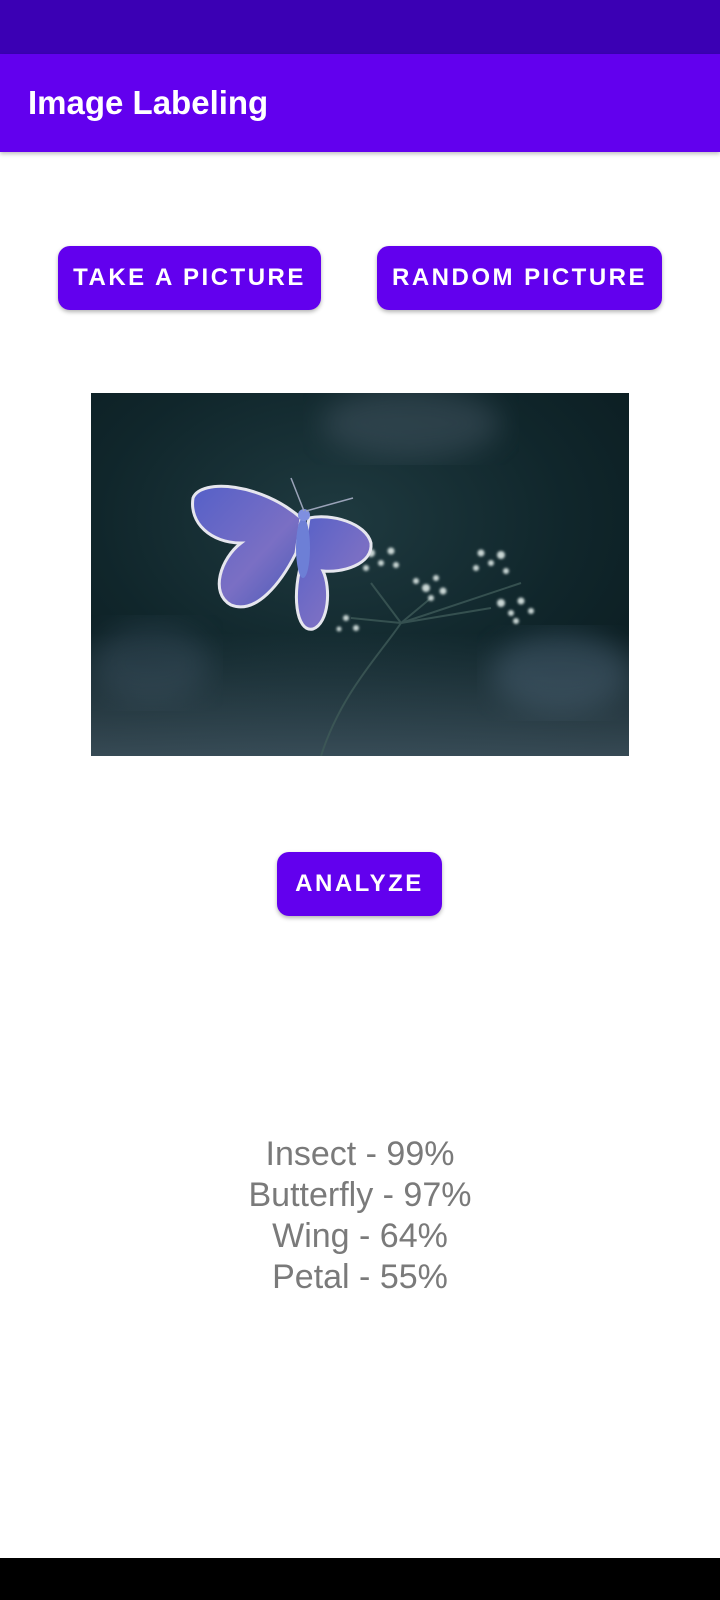 The height and width of the screenshot is (1600, 720). What do you see at coordinates (360, 1154) in the screenshot?
I see `result-label: Insect - 99%` at bounding box center [360, 1154].